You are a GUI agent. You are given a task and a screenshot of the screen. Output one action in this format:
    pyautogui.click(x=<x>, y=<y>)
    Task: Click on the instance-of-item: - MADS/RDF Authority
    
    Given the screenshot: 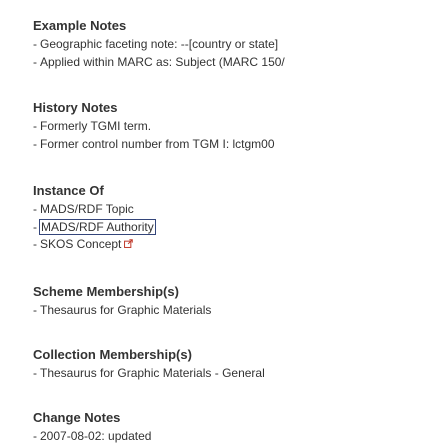 What is the action you would take?
    pyautogui.click(x=94, y=226)
    